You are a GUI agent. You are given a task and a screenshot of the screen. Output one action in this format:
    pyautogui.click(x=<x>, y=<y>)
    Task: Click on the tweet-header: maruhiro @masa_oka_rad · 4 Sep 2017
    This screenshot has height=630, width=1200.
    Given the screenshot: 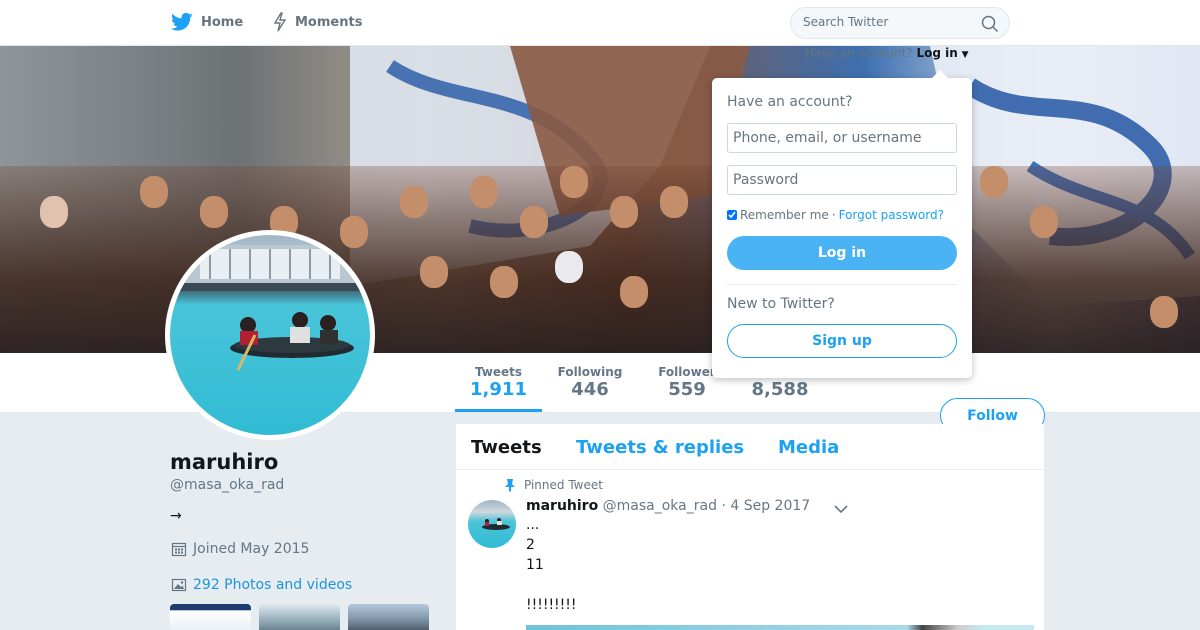 What is the action you would take?
    pyautogui.click(x=668, y=506)
    